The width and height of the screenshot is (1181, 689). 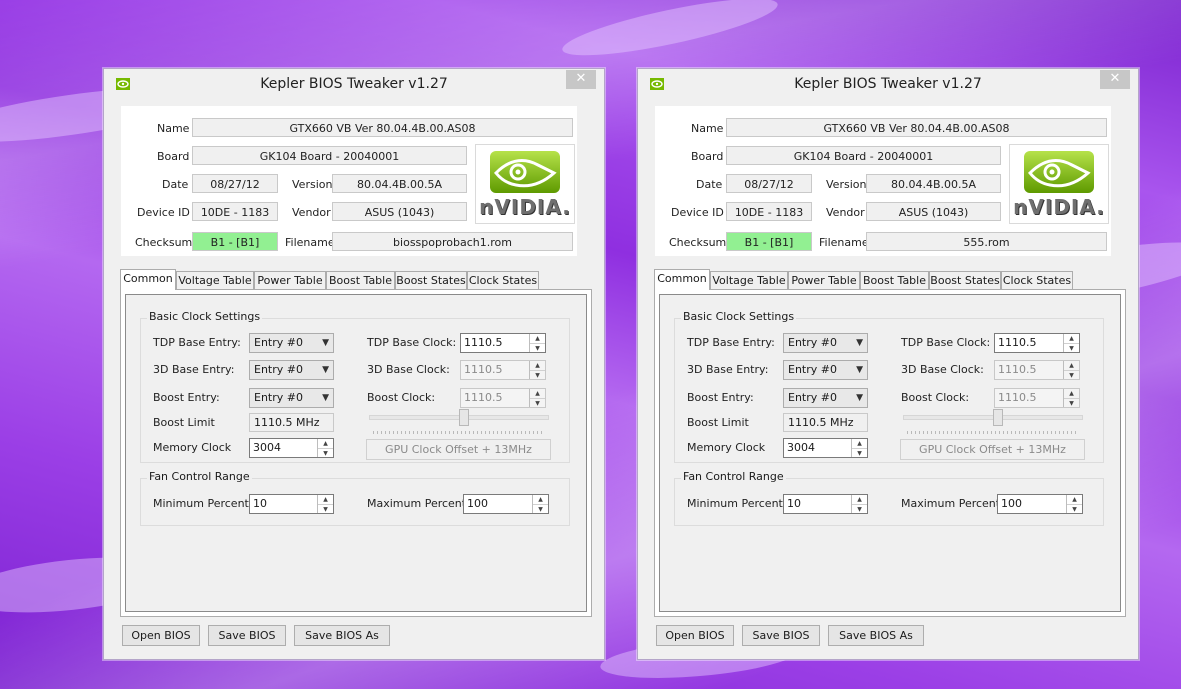 I want to click on filename-label: Filename, so click(x=310, y=242).